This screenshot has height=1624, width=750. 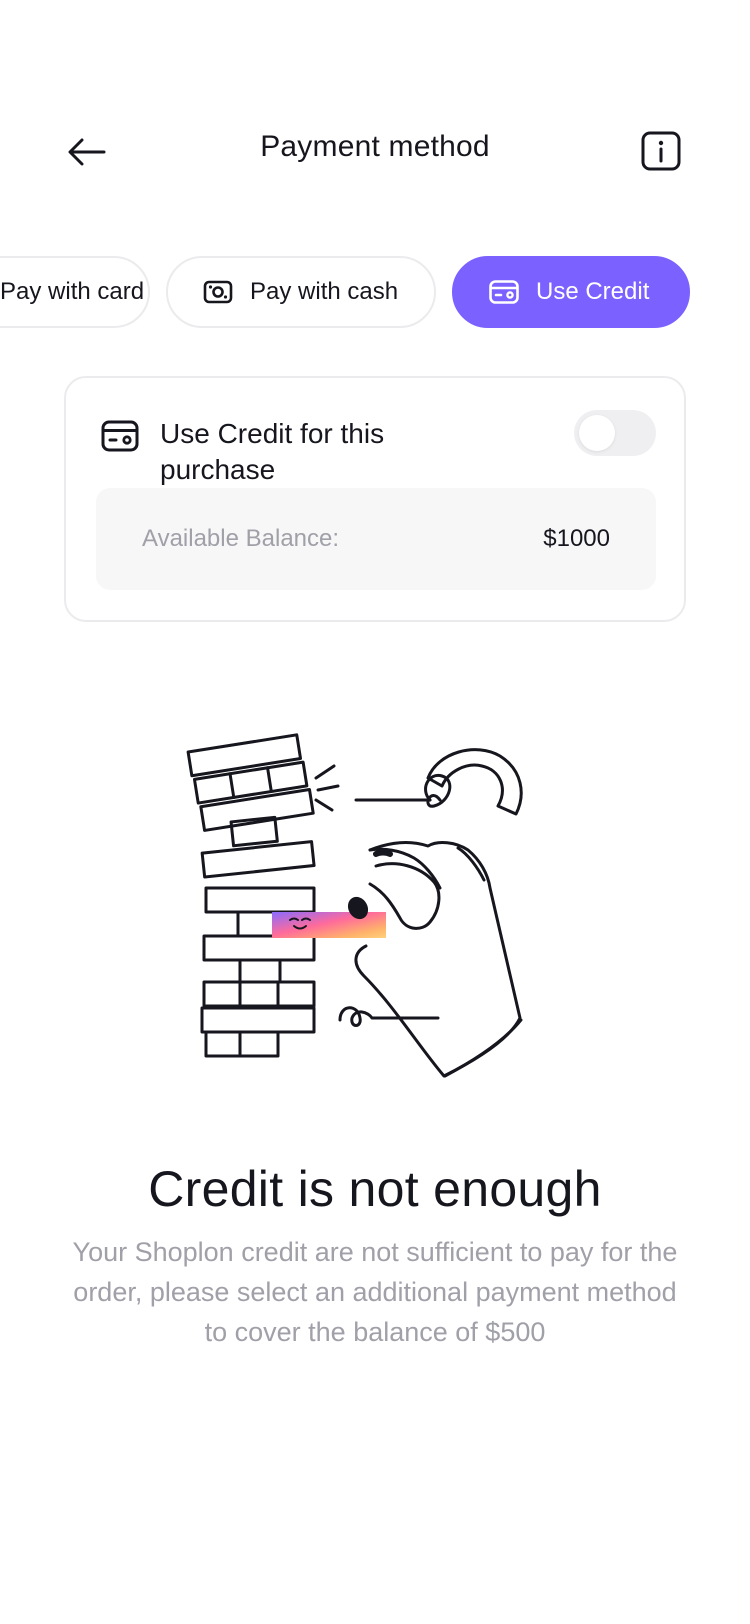 I want to click on tab-pay-with-cash: Pay with cash, so click(x=301, y=292).